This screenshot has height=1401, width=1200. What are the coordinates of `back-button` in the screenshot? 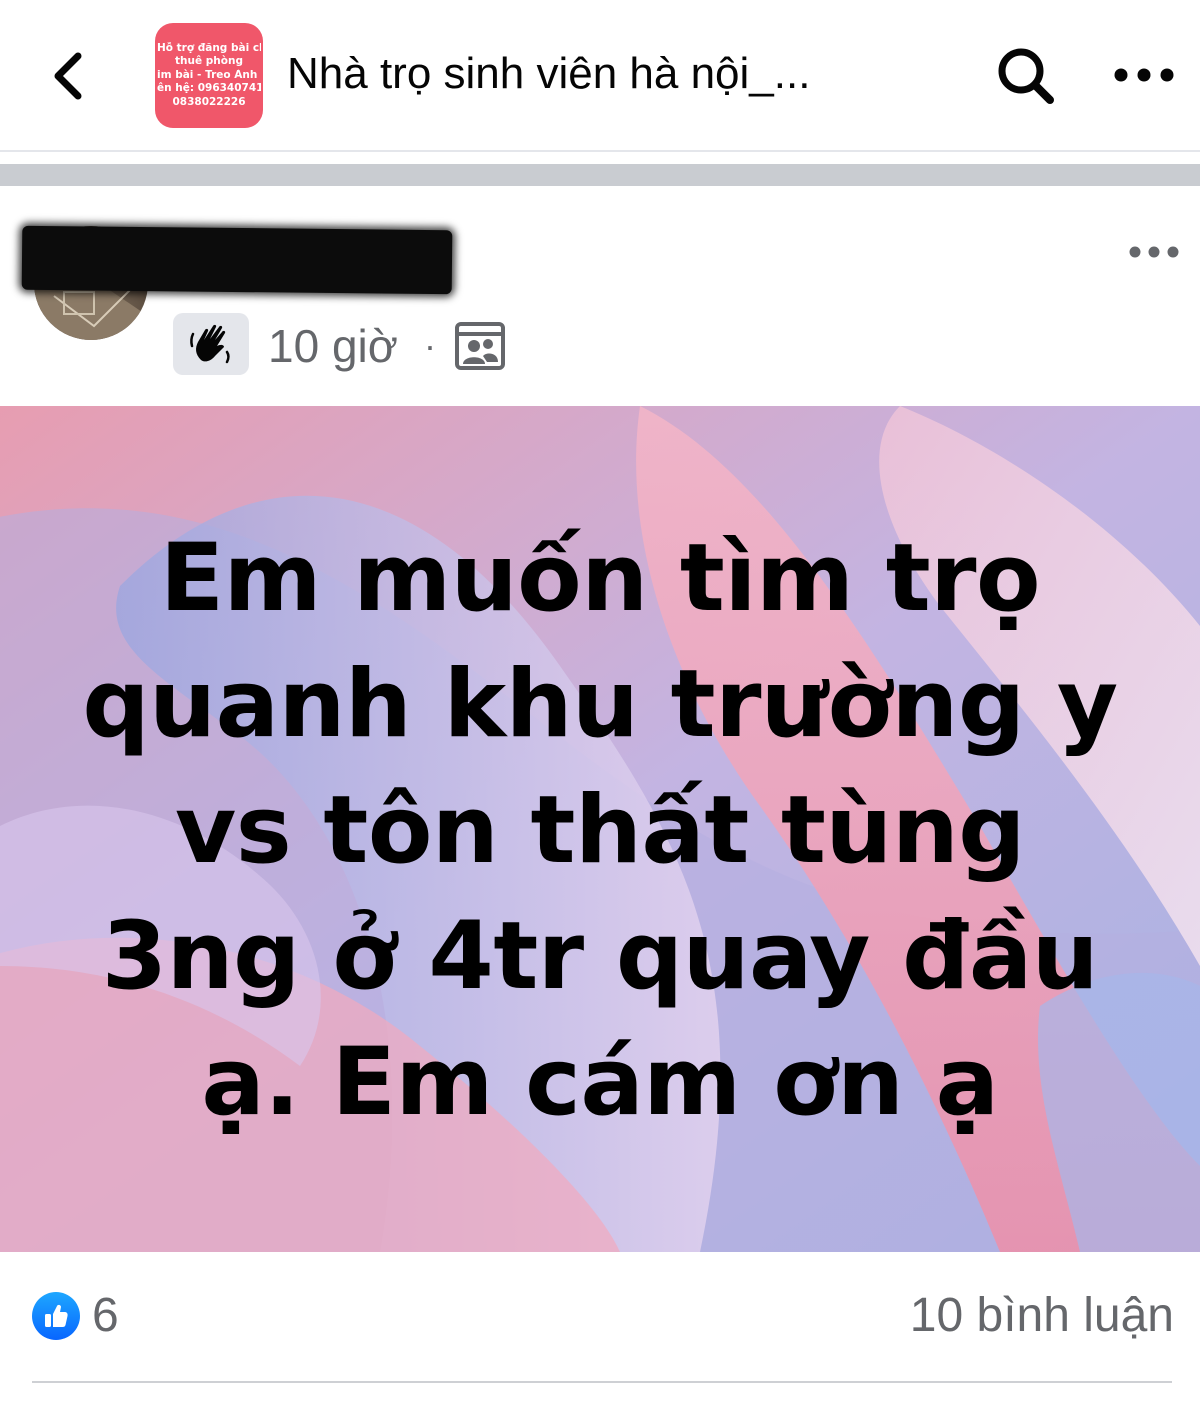 It's located at (68, 76).